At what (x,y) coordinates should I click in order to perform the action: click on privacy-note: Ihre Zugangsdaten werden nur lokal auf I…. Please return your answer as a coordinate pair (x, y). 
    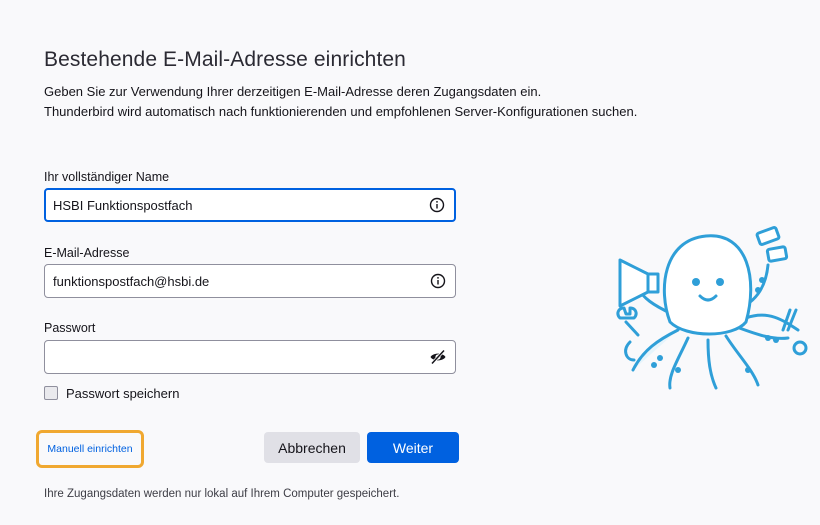
    Looking at the image, I should click on (222, 494).